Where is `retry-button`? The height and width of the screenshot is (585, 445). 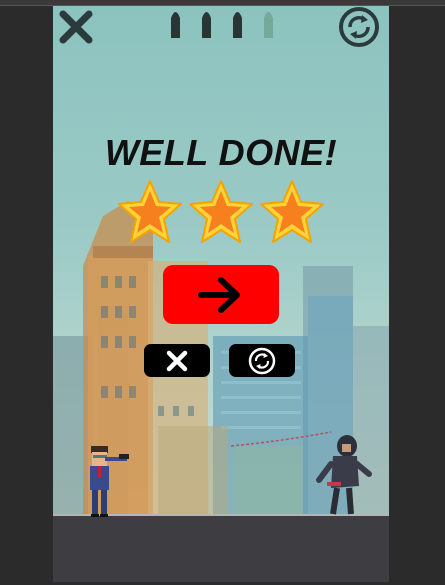 retry-button is located at coordinates (262, 360).